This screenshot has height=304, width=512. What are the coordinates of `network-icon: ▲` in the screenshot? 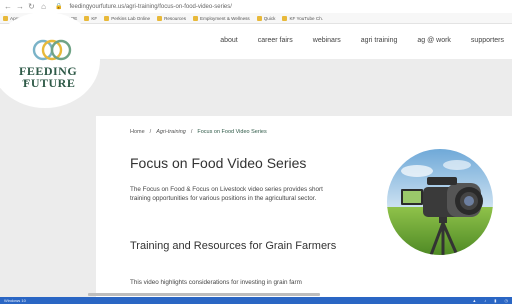 It's located at (474, 300).